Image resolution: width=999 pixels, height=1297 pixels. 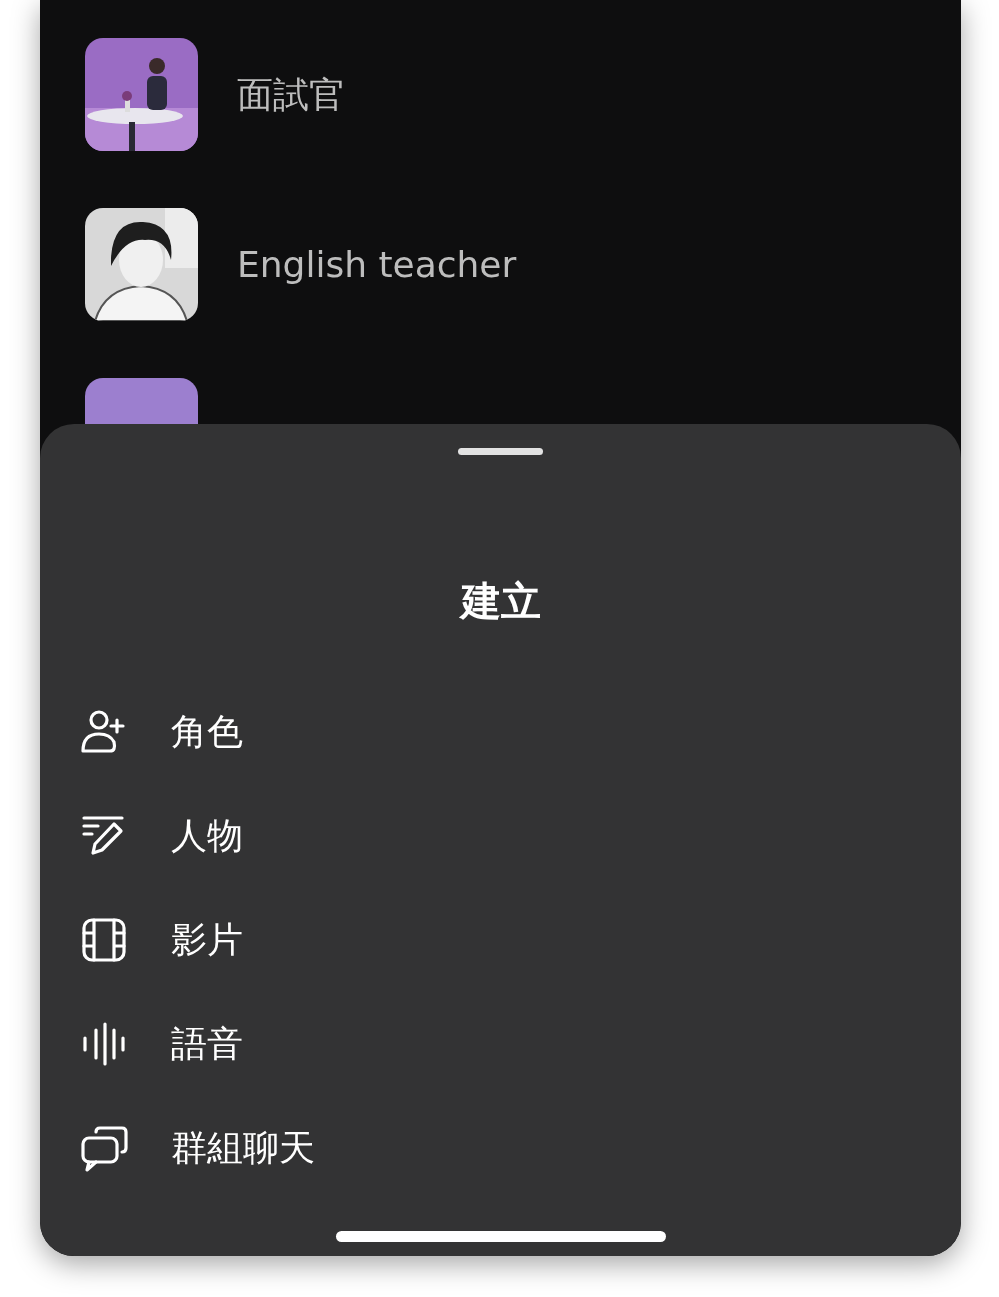 What do you see at coordinates (104, 940) in the screenshot?
I see `film-icon` at bounding box center [104, 940].